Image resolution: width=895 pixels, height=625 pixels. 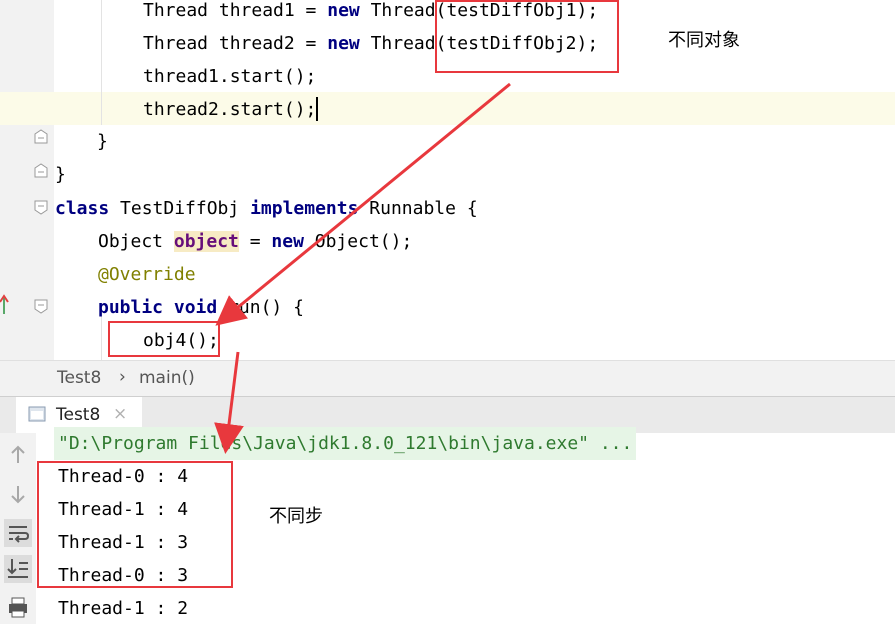 What do you see at coordinates (120, 414) in the screenshot?
I see `close-icon: ×` at bounding box center [120, 414].